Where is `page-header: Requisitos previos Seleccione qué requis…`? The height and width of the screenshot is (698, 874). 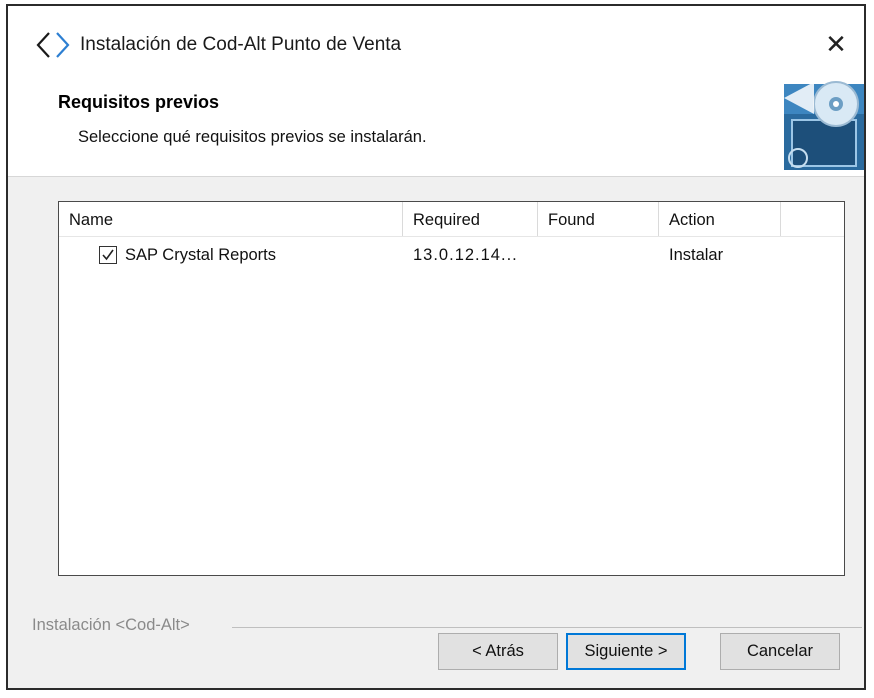
page-header: Requisitos previos Seleccione qué requis… is located at coordinates (436, 126).